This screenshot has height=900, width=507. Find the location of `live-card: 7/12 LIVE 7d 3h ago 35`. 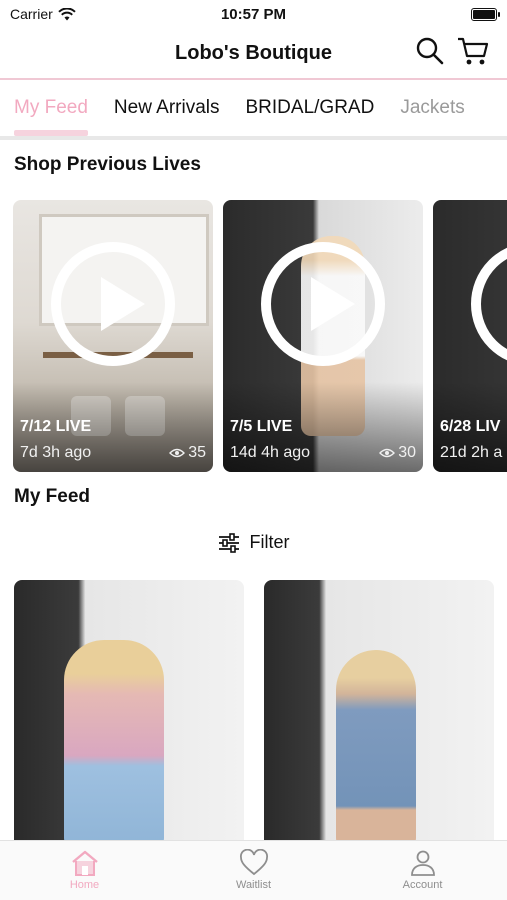

live-card: 7/12 LIVE 7d 3h ago 35 is located at coordinates (113, 336).